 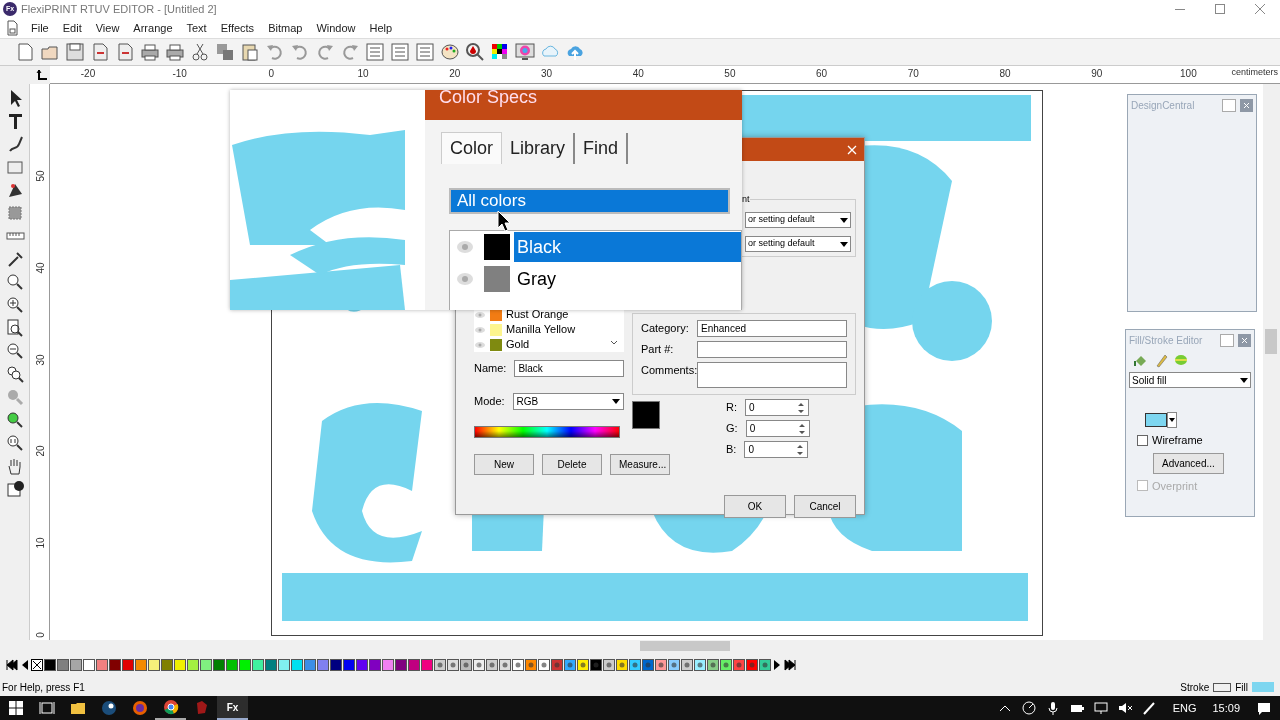 What do you see at coordinates (14, 443) in the screenshot?
I see `zoom-actual-icon` at bounding box center [14, 443].